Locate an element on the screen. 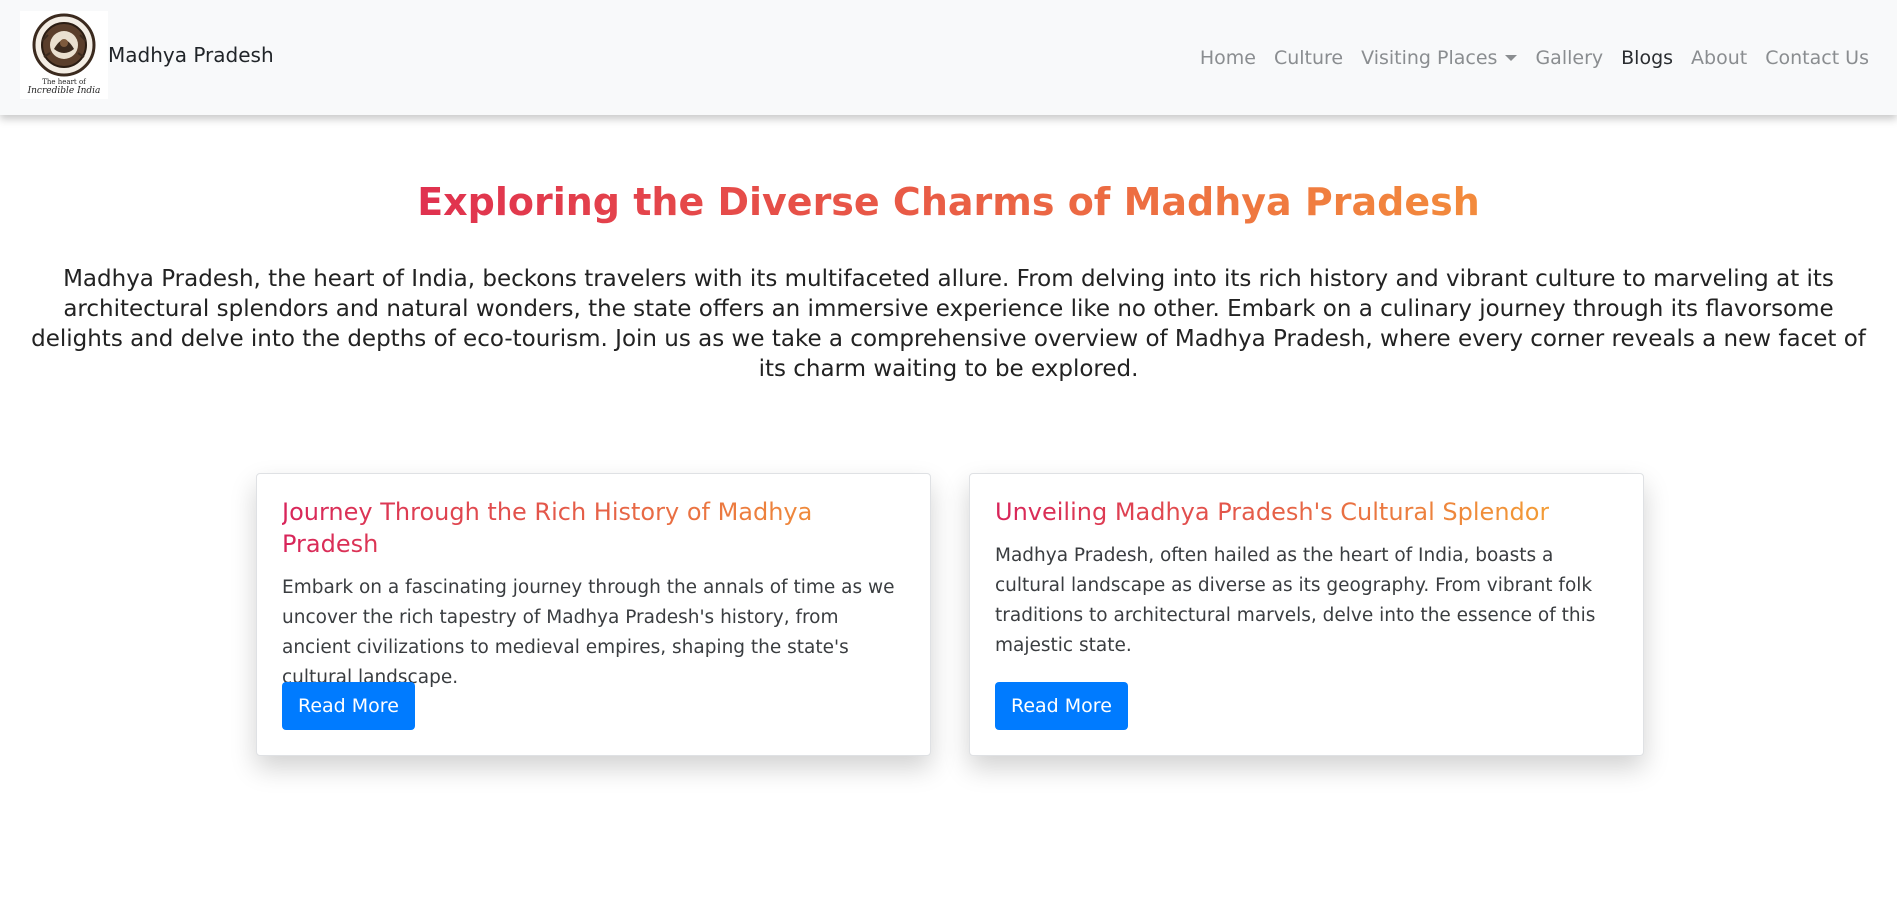 The height and width of the screenshot is (904, 1897). nav-item-culture: Culture is located at coordinates (1308, 58).